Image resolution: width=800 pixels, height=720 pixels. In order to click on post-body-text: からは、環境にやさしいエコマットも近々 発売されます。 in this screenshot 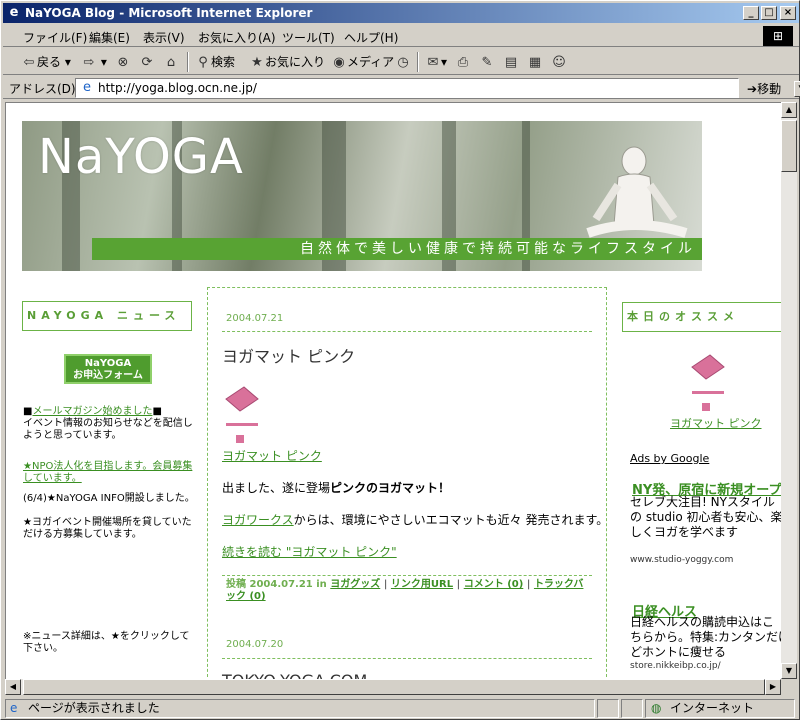, I will do `click(451, 520)`.